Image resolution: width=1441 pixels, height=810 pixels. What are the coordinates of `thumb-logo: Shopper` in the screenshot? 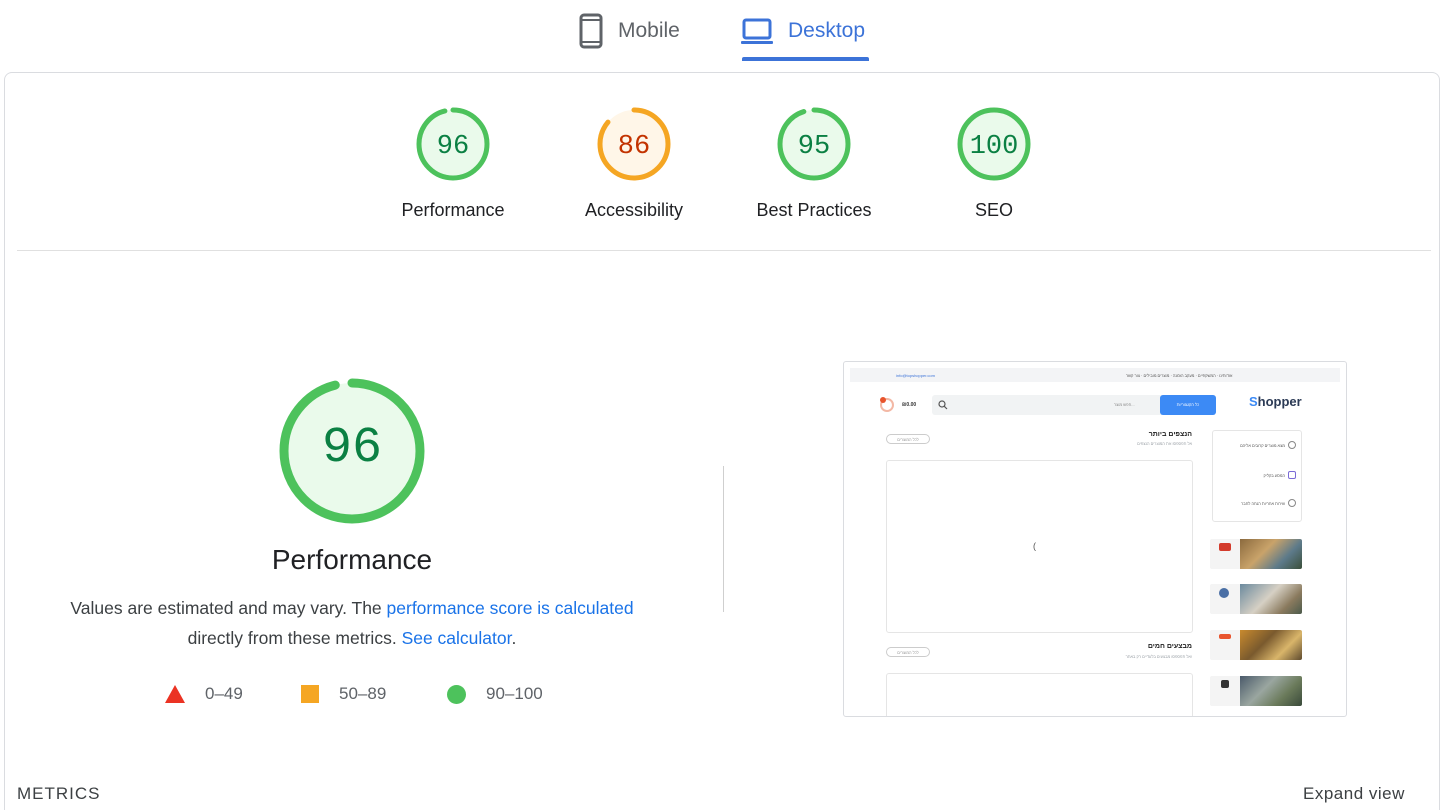 It's located at (1275, 401).